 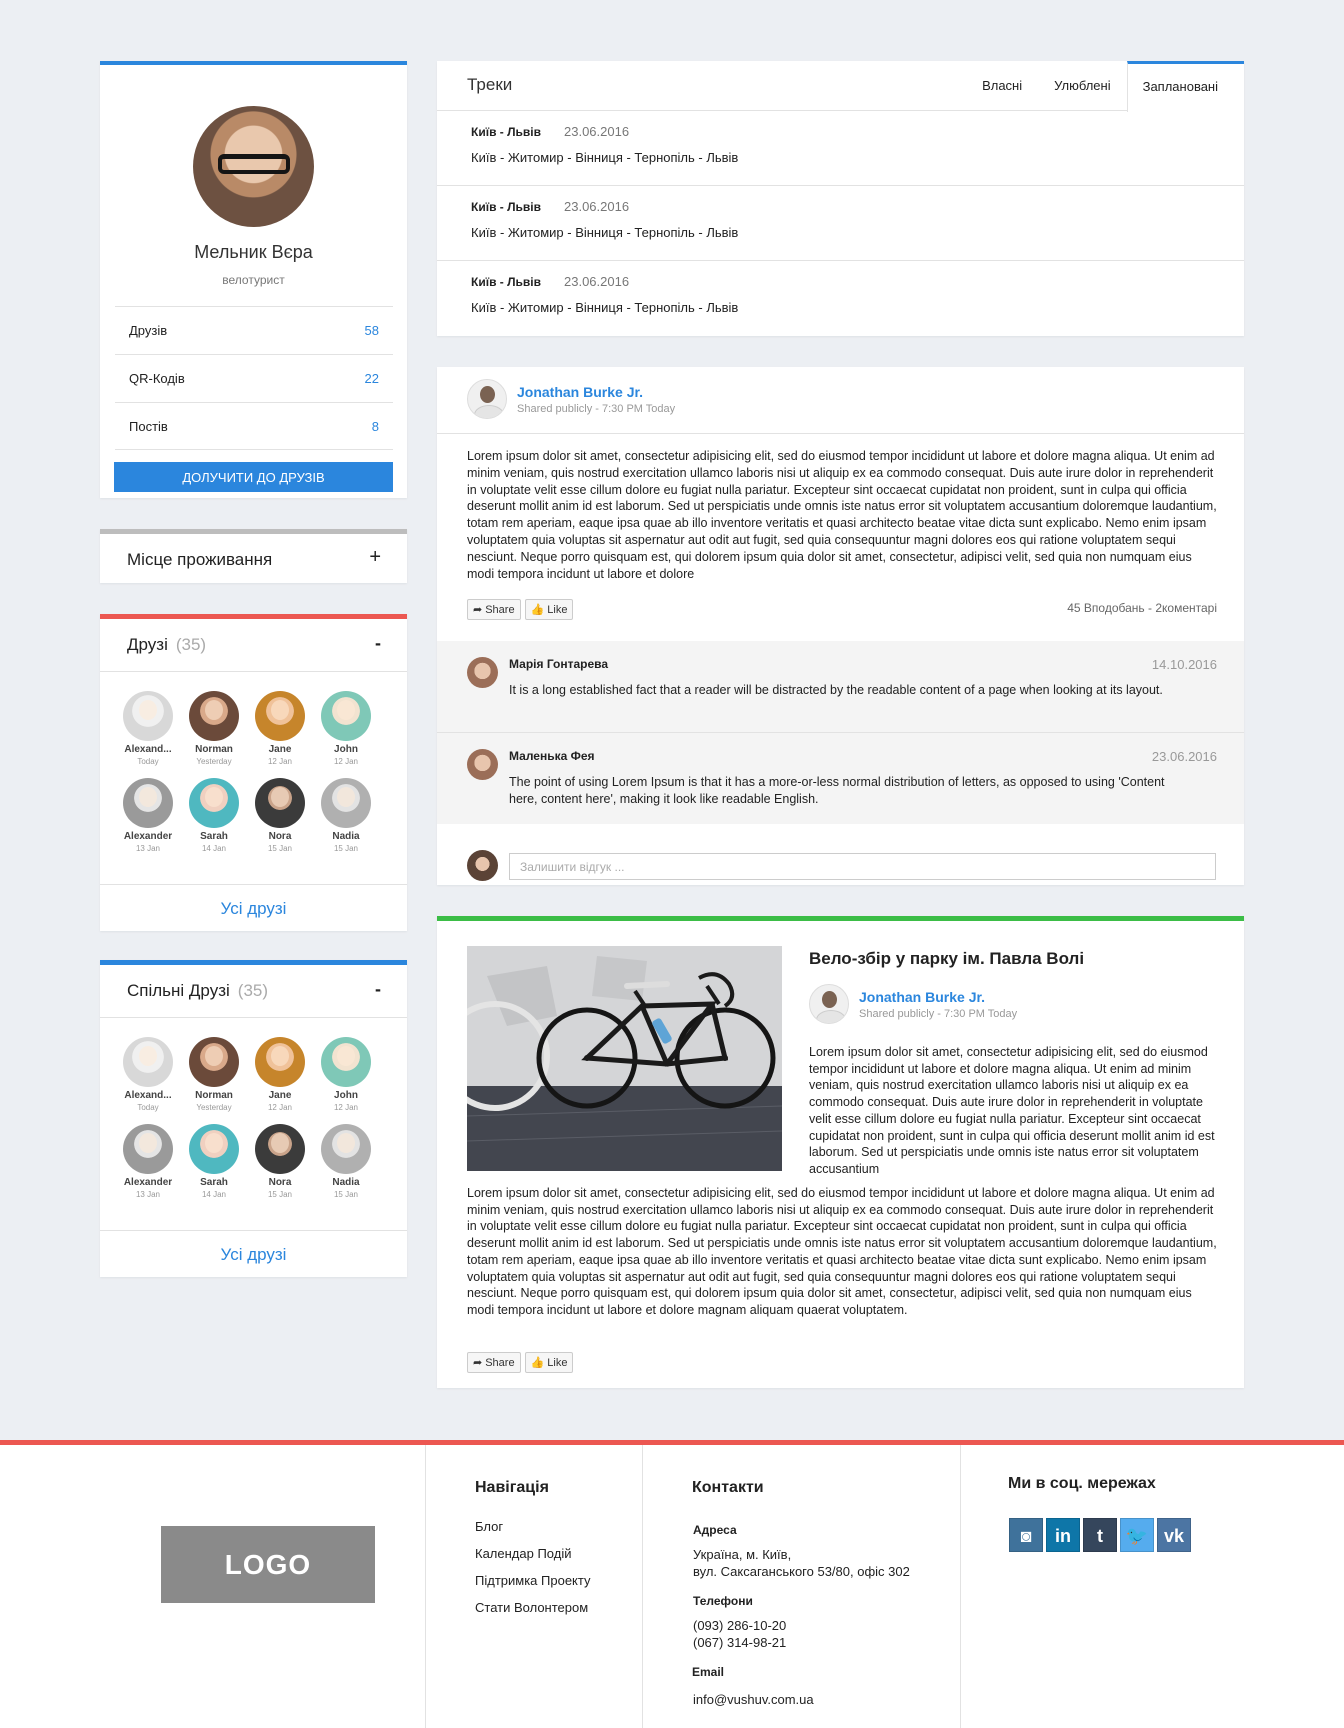 I want to click on commenter-name: Марія Гонтарева, so click(x=558, y=664).